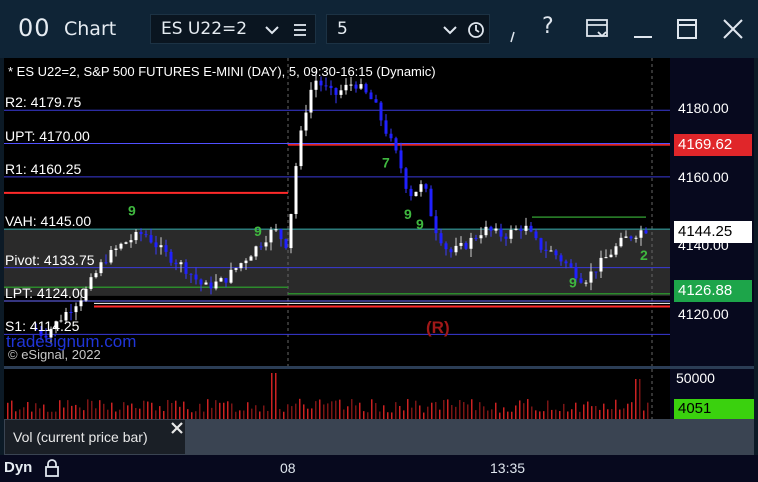  I want to click on dynamic-mode-label: Dyn, so click(18, 467).